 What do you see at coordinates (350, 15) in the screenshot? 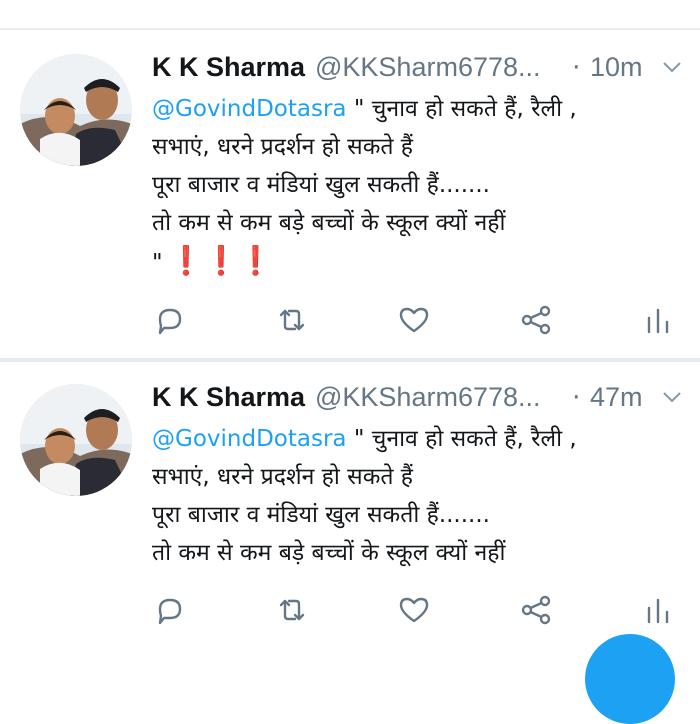
I see `top-bar` at bounding box center [350, 15].